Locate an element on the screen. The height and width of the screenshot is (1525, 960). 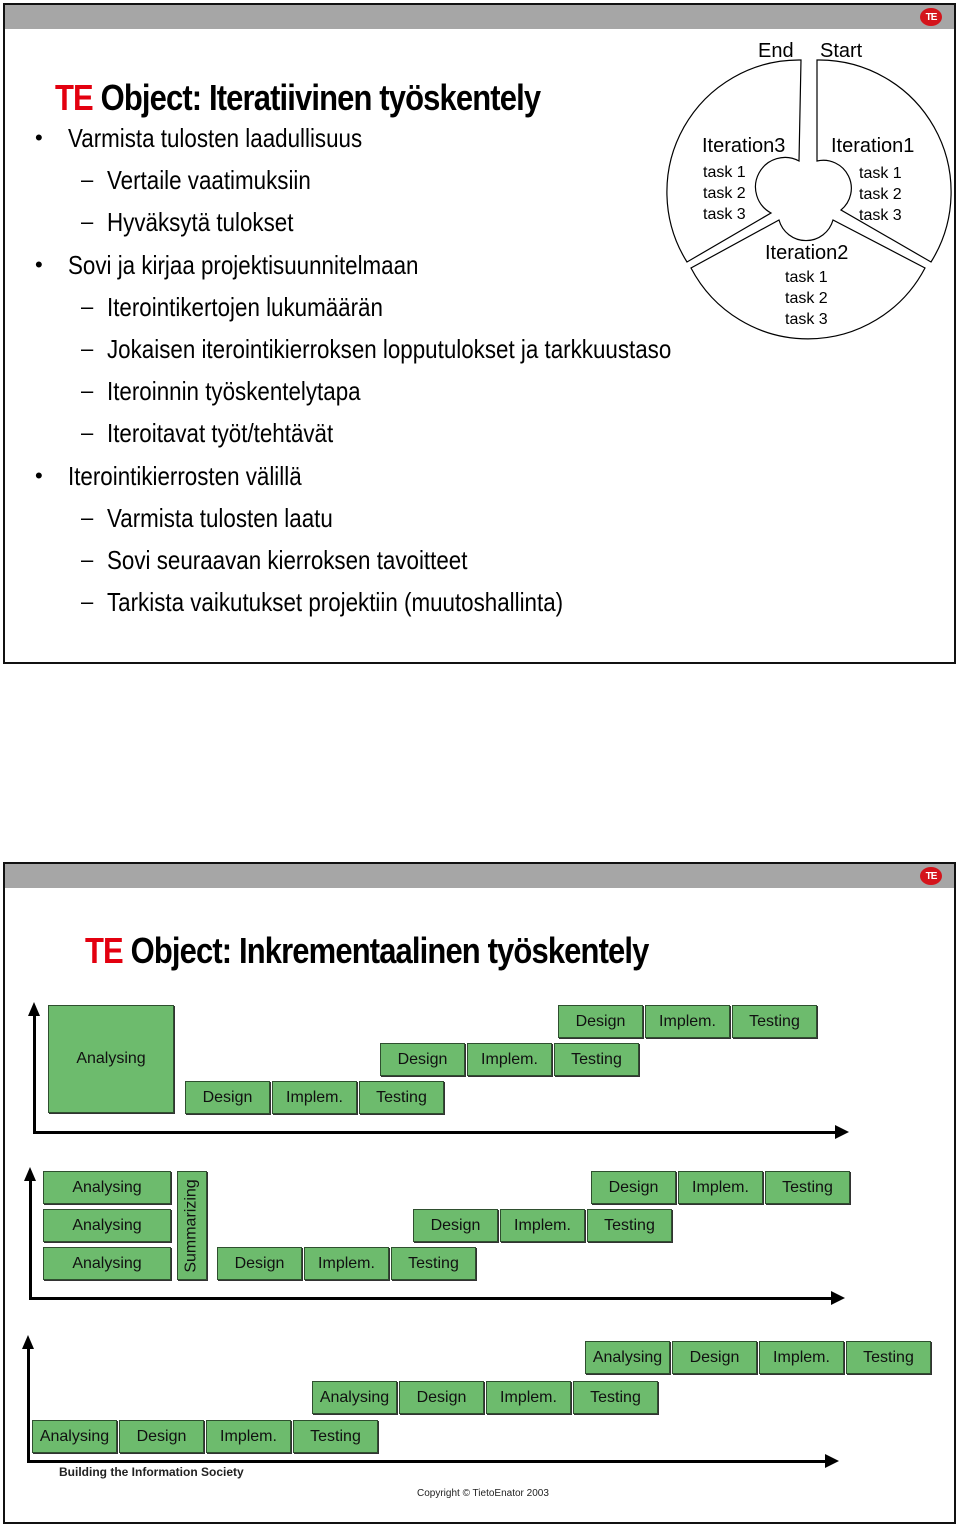
summarizing-box-label: Summarizing is located at coordinates (192, 1225).